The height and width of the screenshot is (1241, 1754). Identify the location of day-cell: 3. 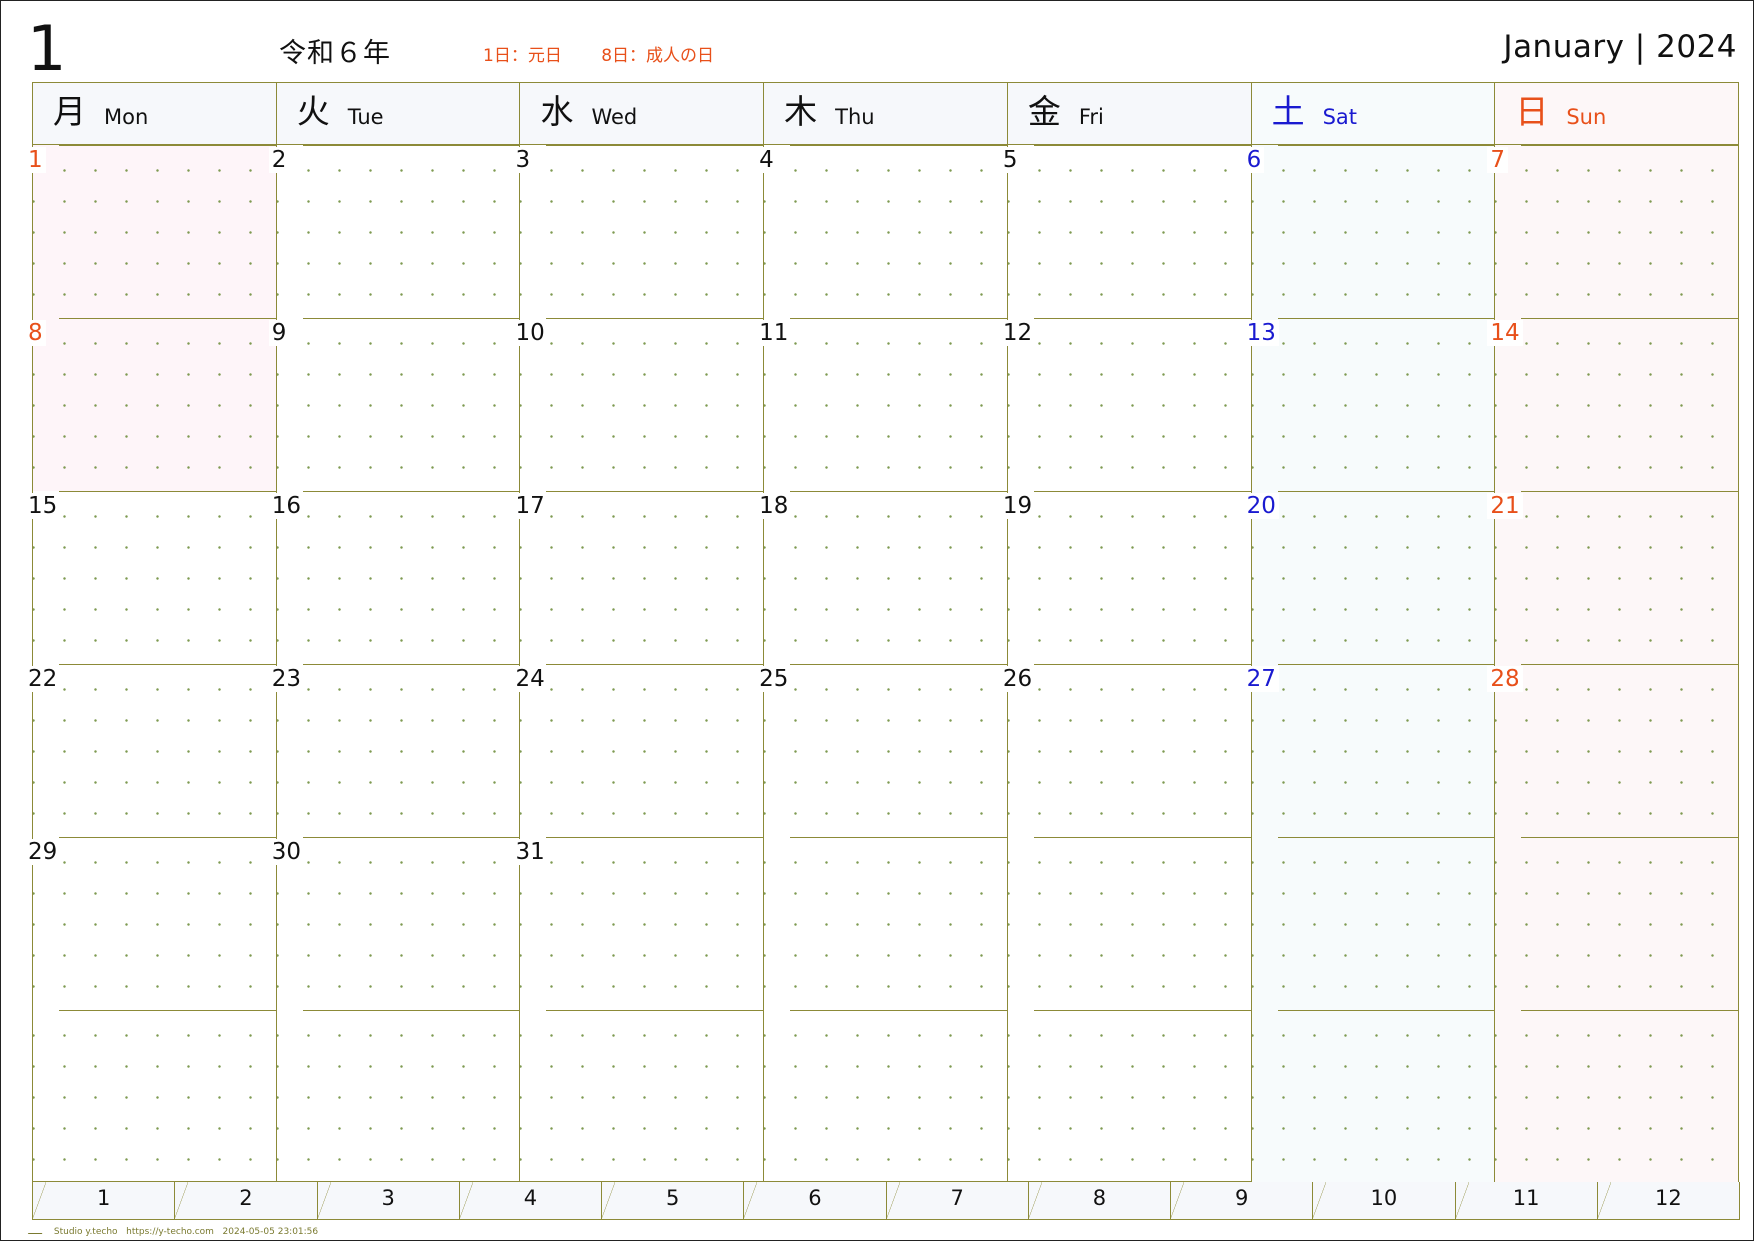
(638, 231).